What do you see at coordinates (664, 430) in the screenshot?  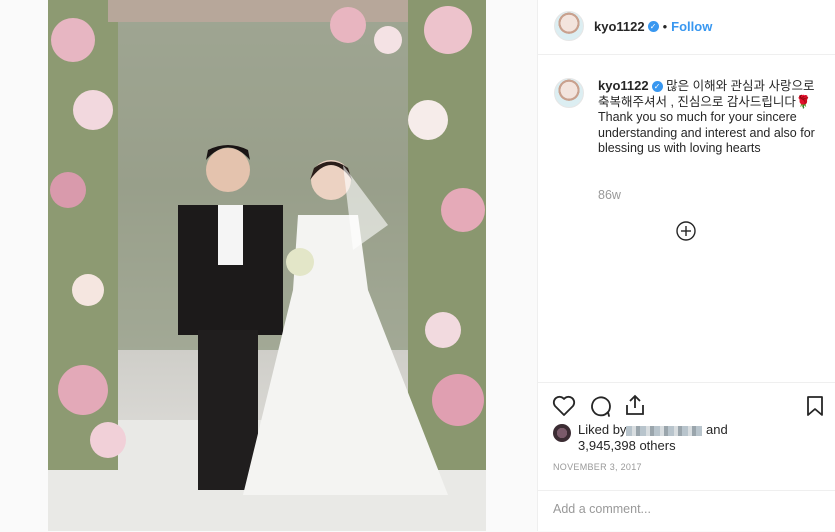 I see `liker-username-blurred` at bounding box center [664, 430].